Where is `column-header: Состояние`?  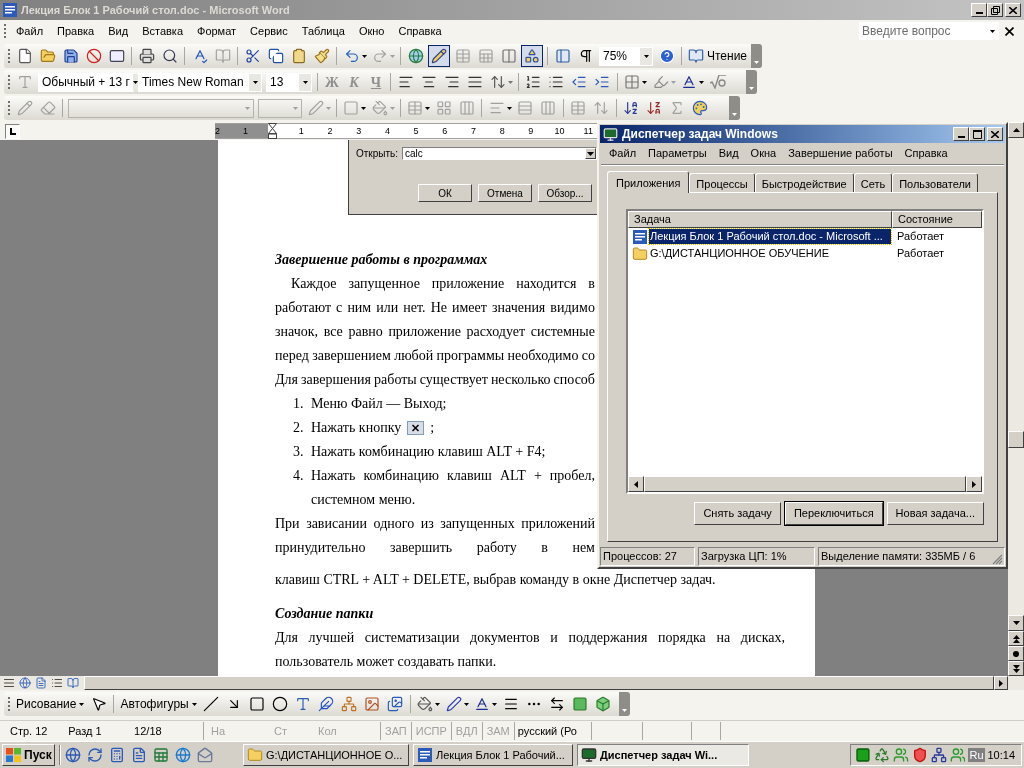
column-header: Состояние is located at coordinates (937, 219).